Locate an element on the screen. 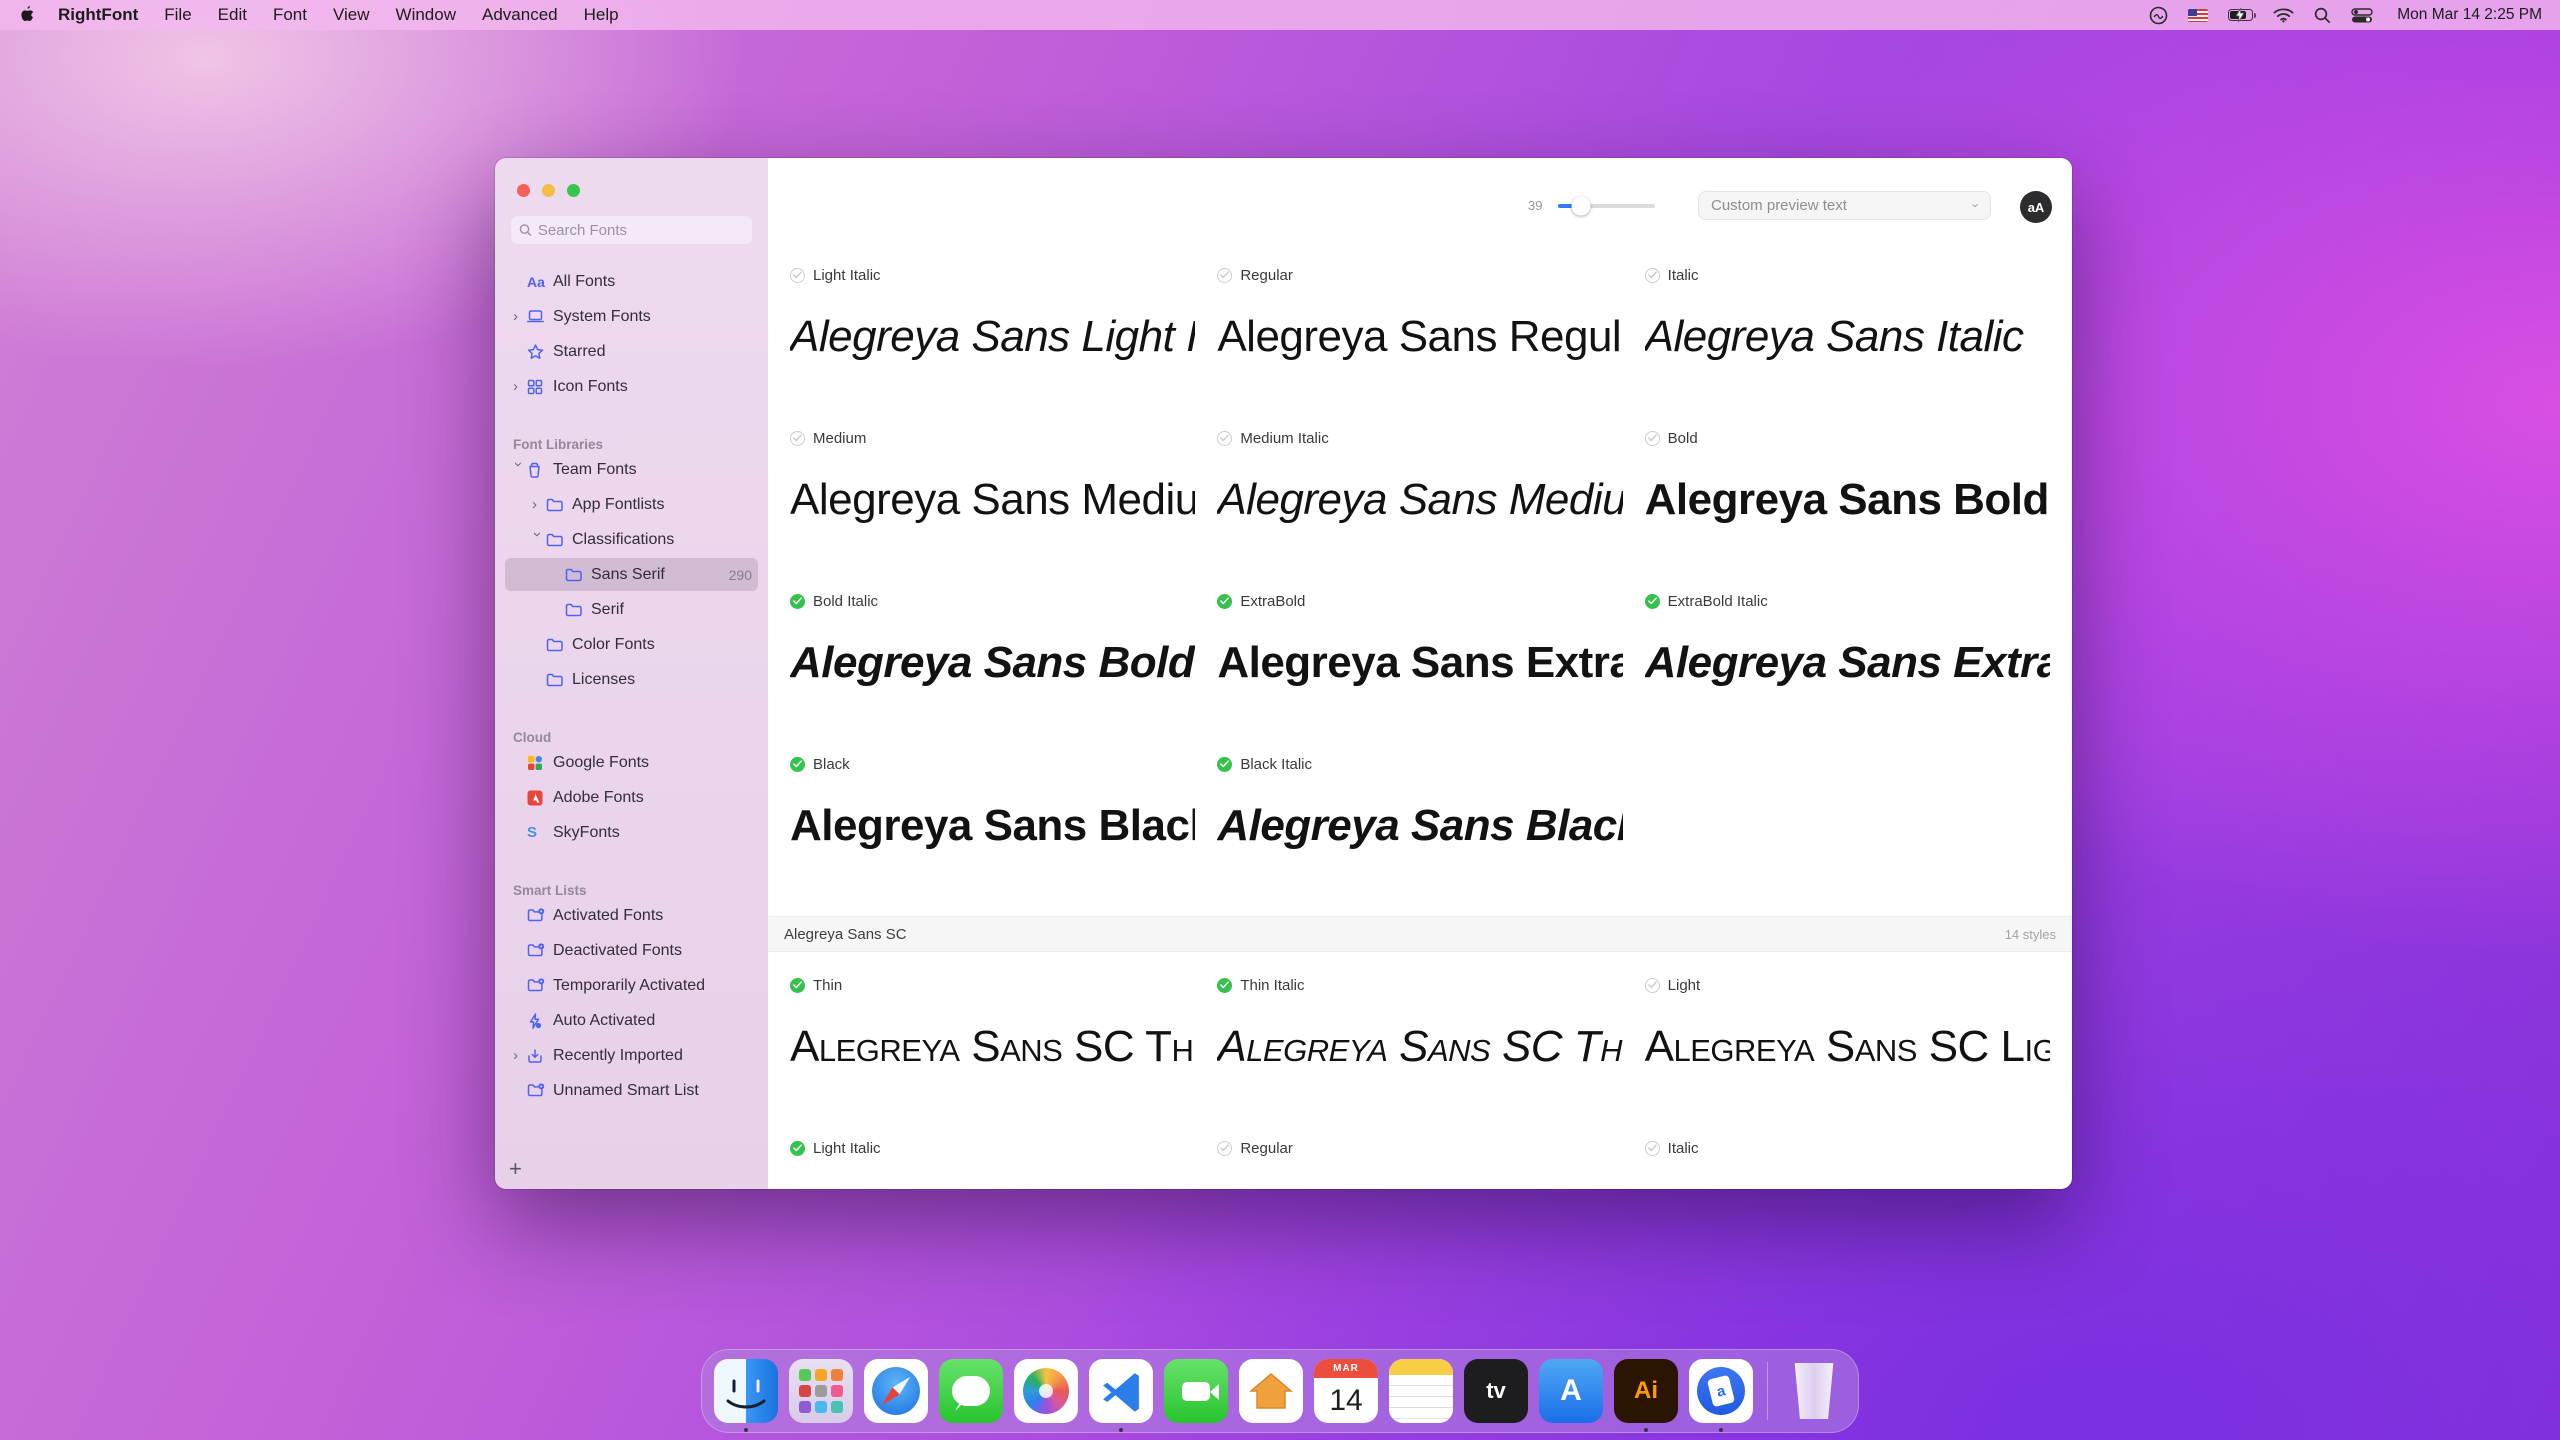  sidebar-item-recently-imported: › Recently Imported is located at coordinates (631, 1055).